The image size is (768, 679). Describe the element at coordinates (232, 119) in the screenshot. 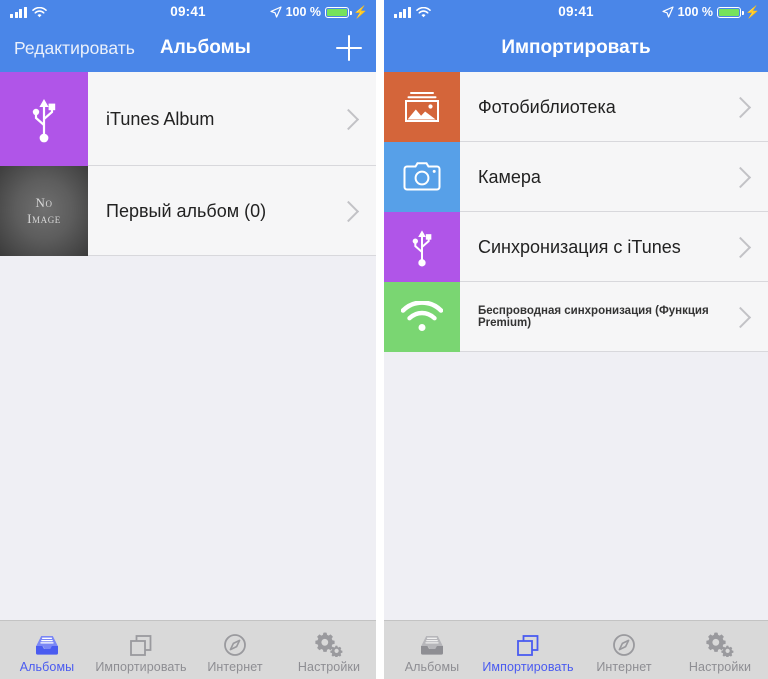

I see `list-item-body: iTunes Album` at that location.